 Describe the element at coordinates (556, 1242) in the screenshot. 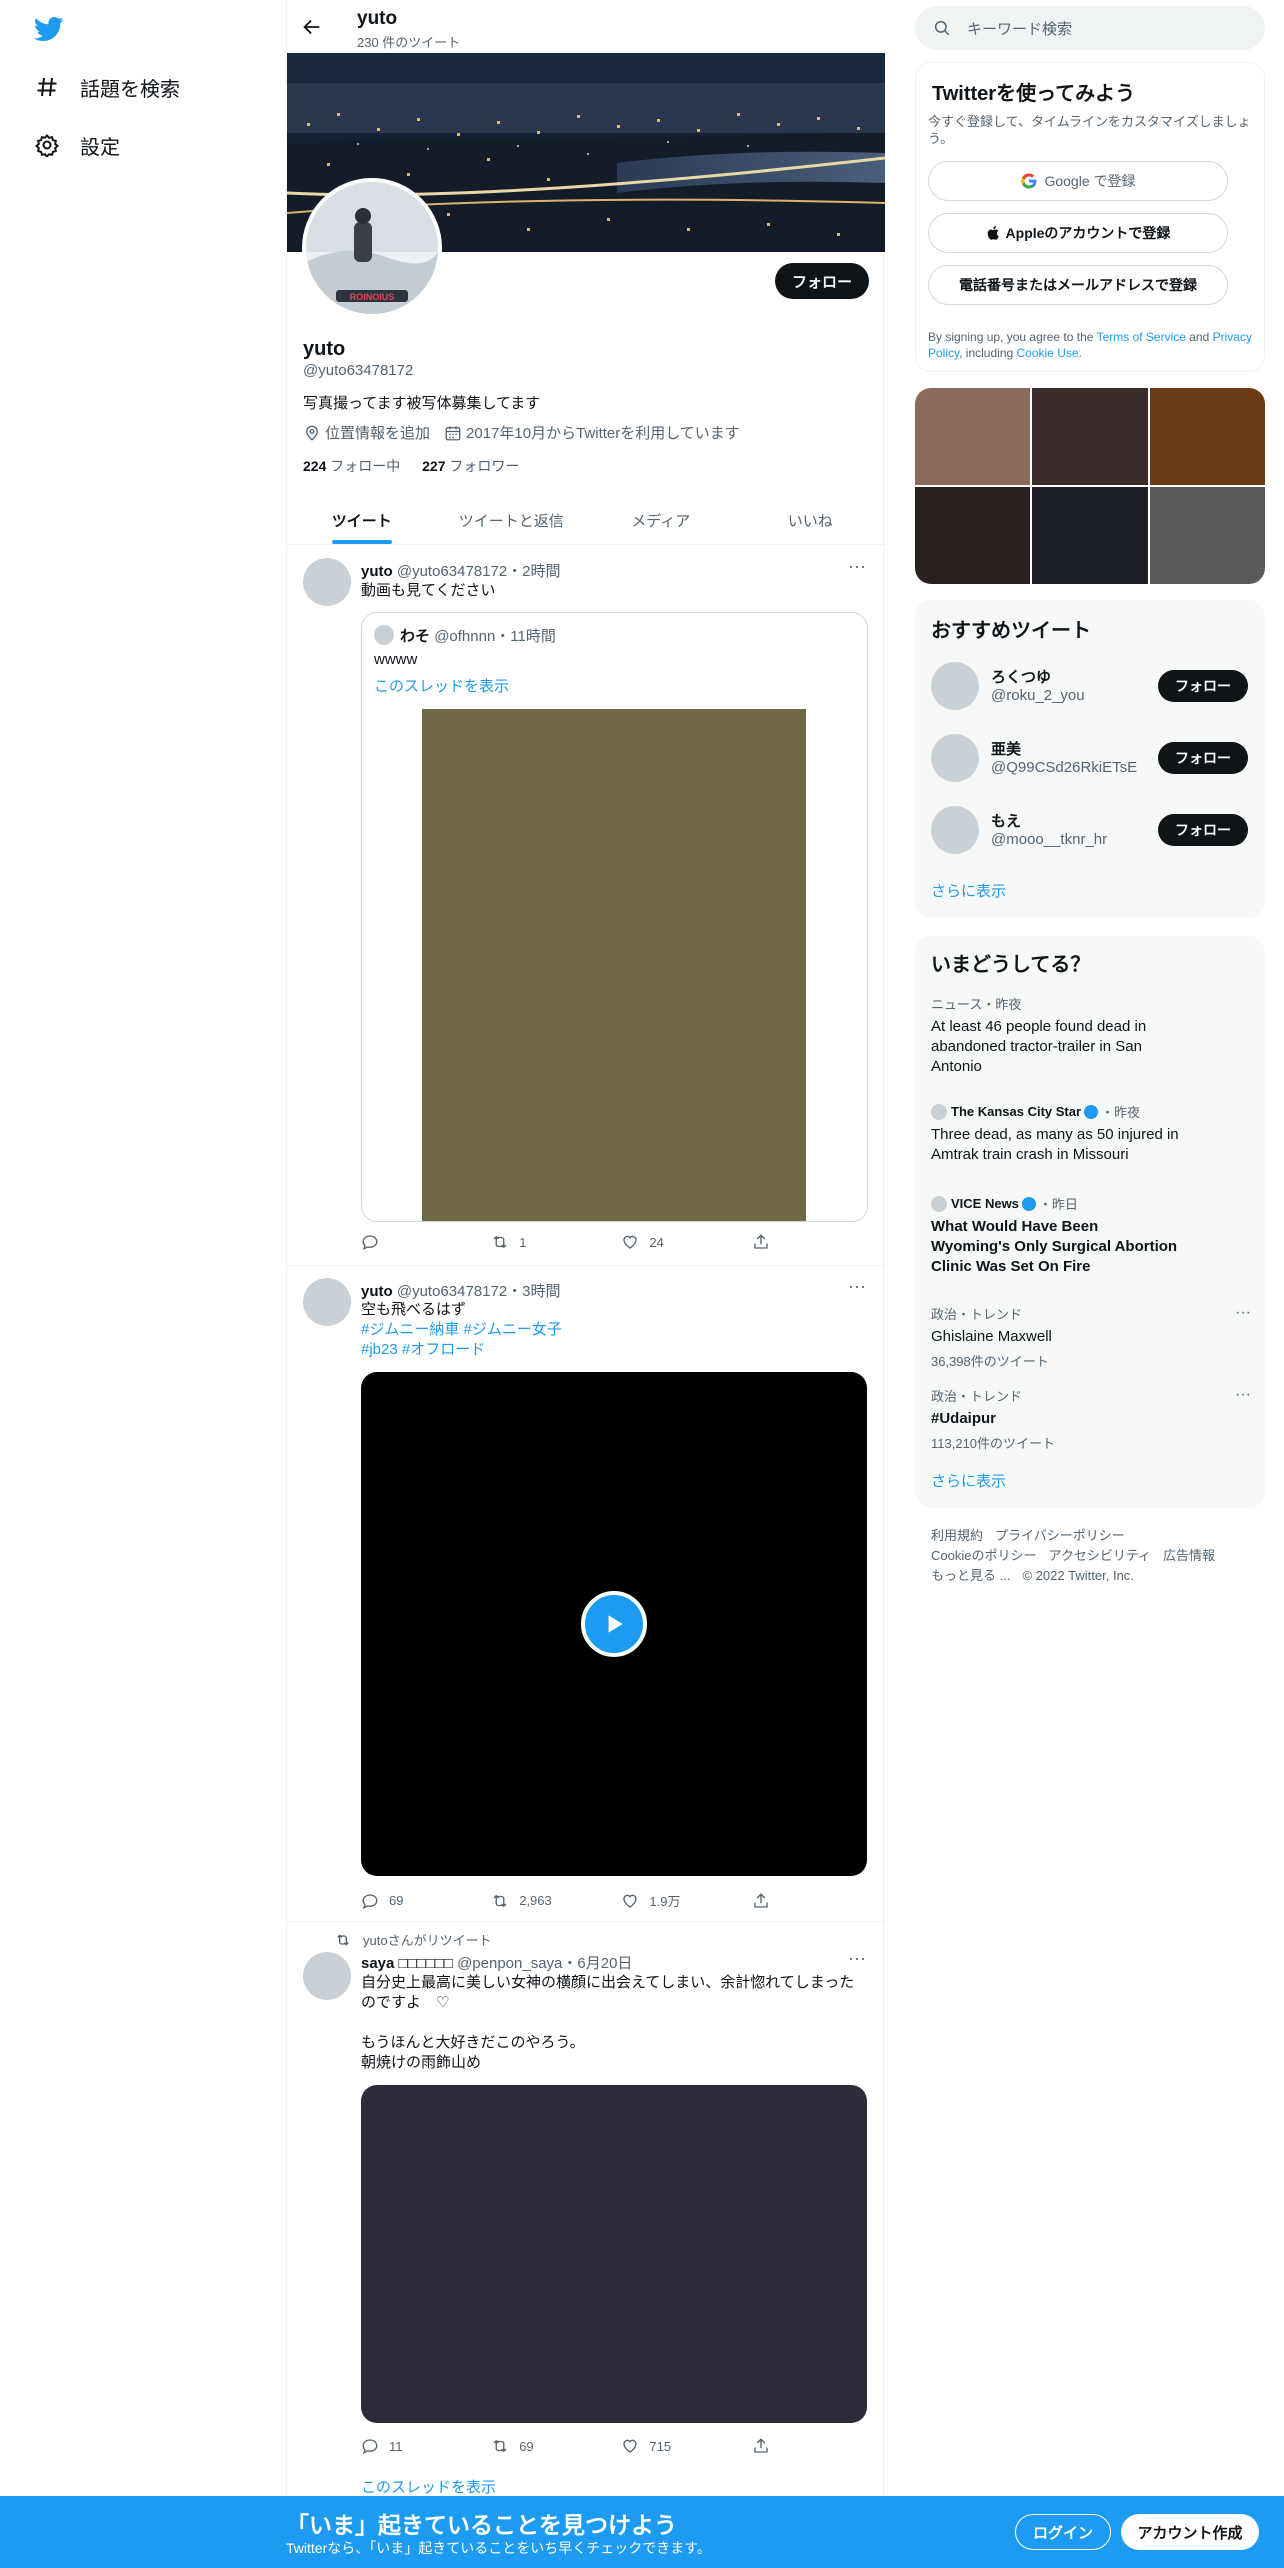

I see `retweet-button: 1` at that location.